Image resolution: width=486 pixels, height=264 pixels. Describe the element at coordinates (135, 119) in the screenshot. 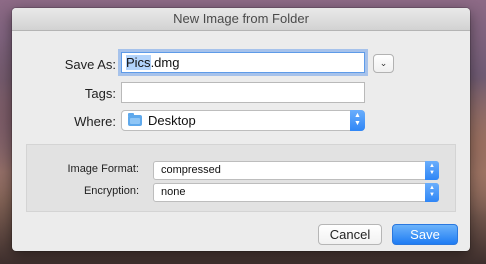

I see `folder-icon` at that location.